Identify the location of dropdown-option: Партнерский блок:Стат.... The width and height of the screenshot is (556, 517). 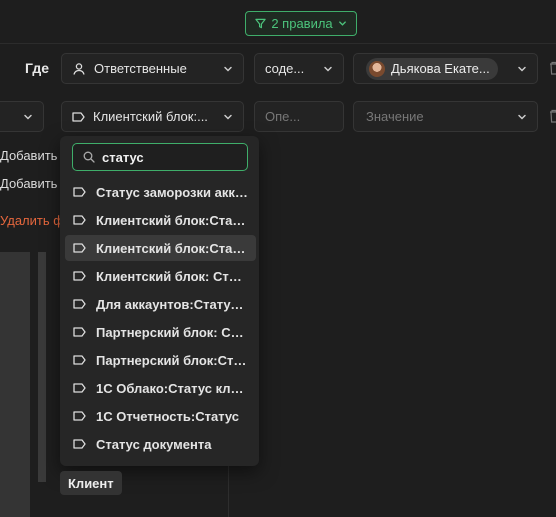
(160, 360).